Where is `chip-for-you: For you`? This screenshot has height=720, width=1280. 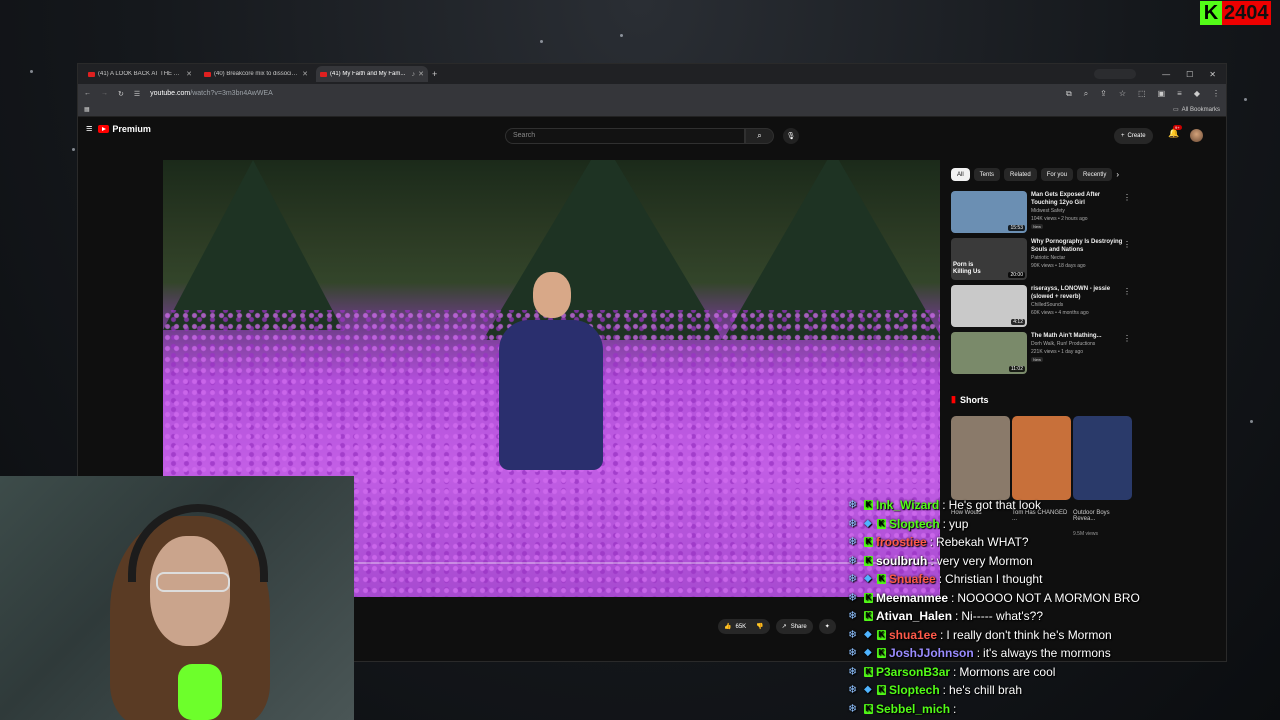
chip-for-you: For you is located at coordinates (1057, 174).